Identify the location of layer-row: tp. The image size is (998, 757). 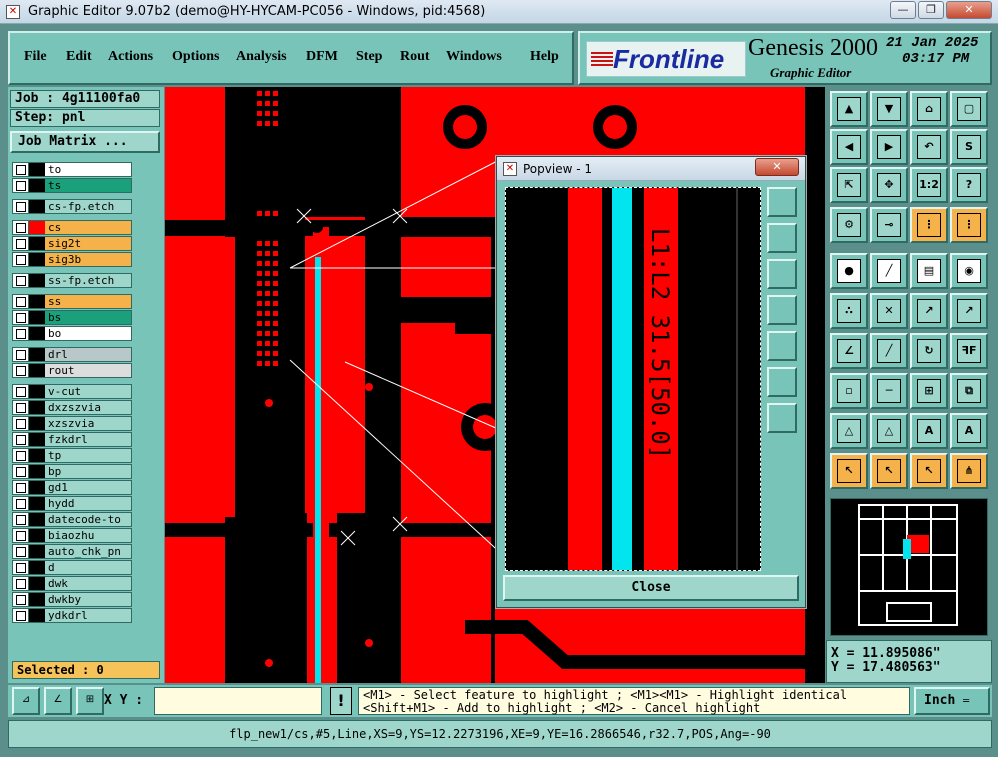
(72, 455).